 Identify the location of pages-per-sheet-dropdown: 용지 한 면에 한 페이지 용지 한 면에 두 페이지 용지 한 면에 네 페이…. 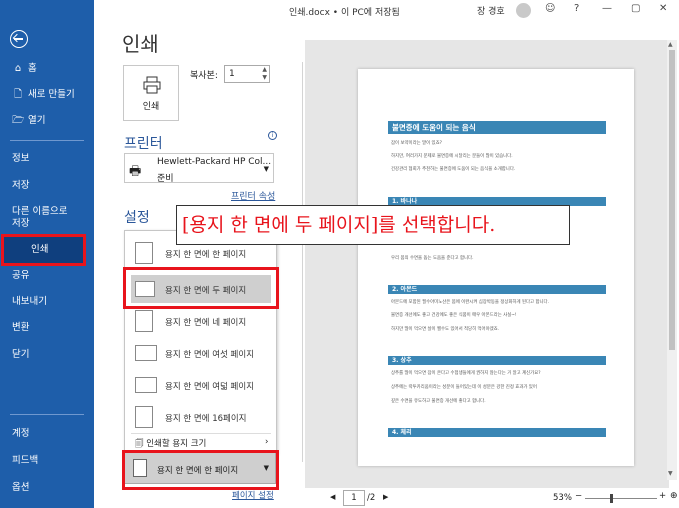
(200, 342).